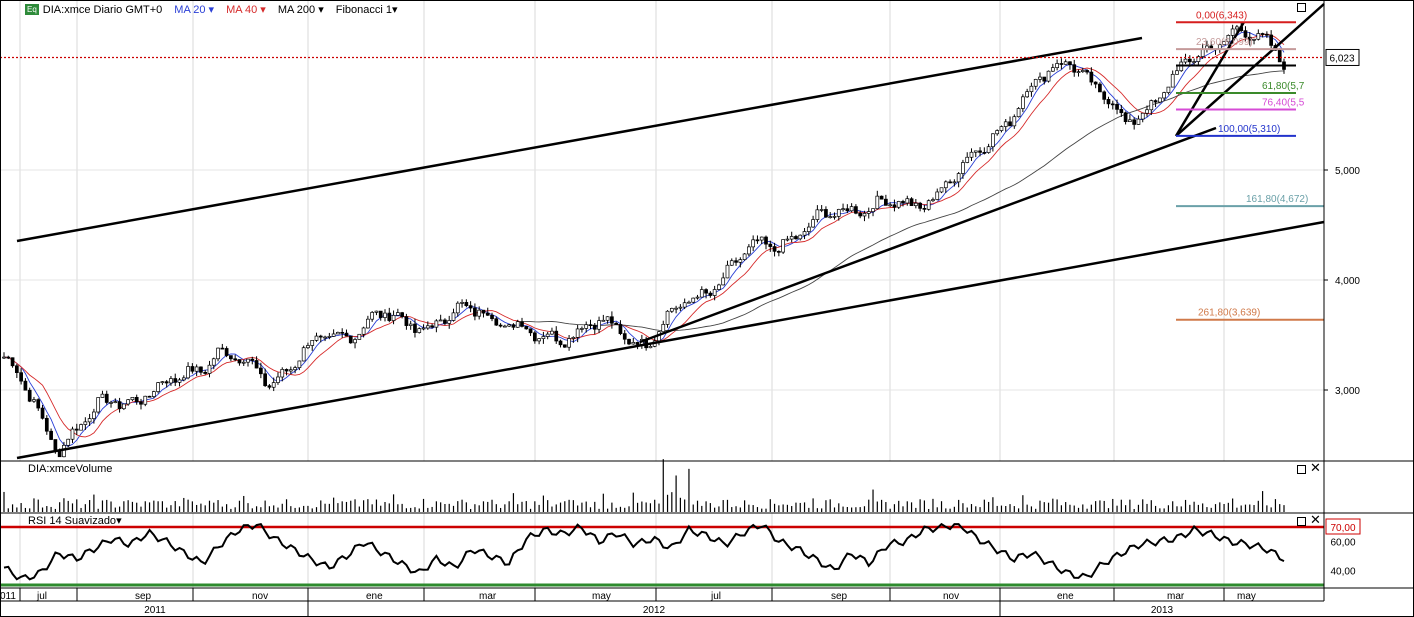 The height and width of the screenshot is (617, 1414). Describe the element at coordinates (194, 9) in the screenshot. I see `ma20-label: MA 20 ▾` at that location.